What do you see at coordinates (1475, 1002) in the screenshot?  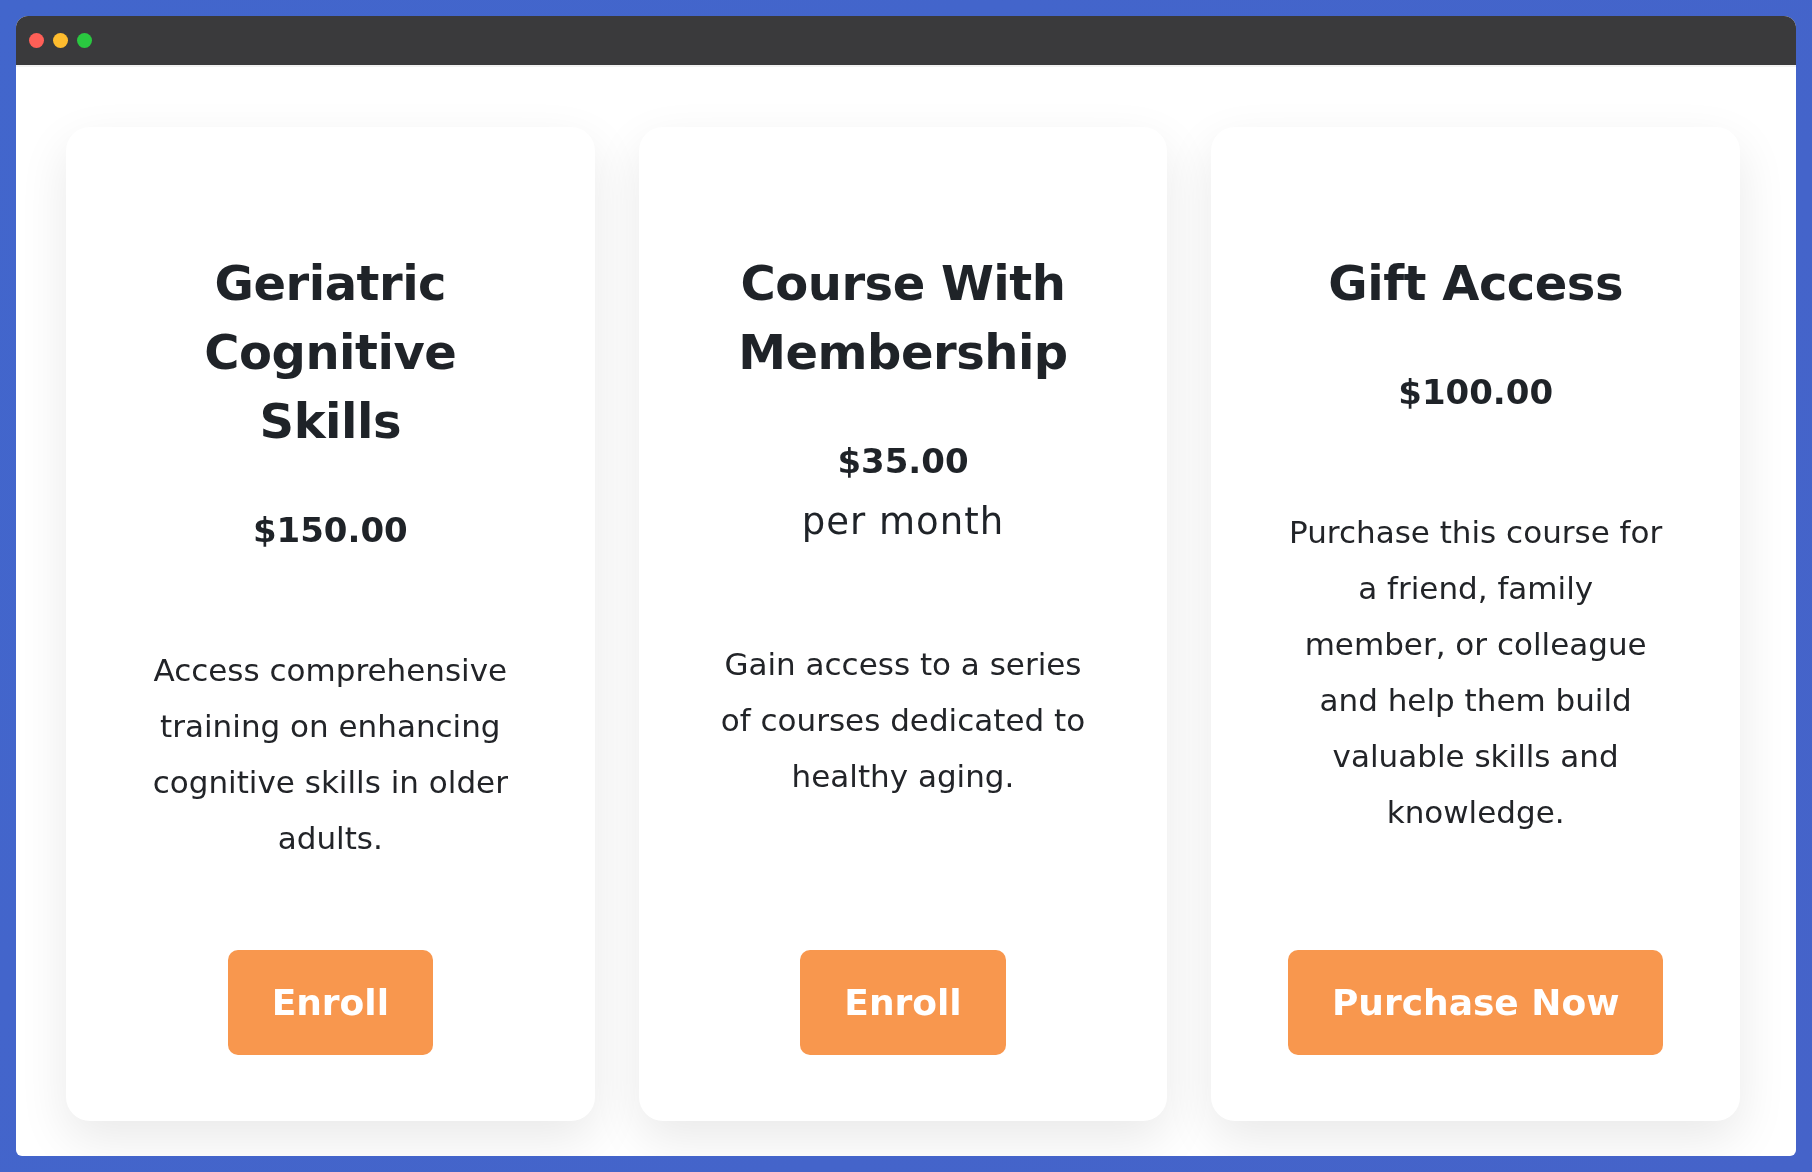 I see `action-button: Purchase Now` at bounding box center [1475, 1002].